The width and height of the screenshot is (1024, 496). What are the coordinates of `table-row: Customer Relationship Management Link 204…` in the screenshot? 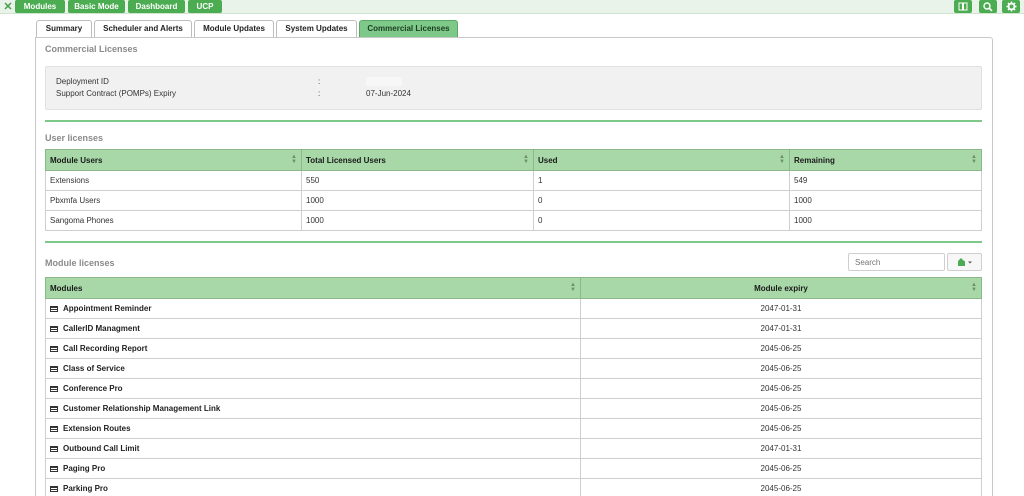 It's located at (513, 408).